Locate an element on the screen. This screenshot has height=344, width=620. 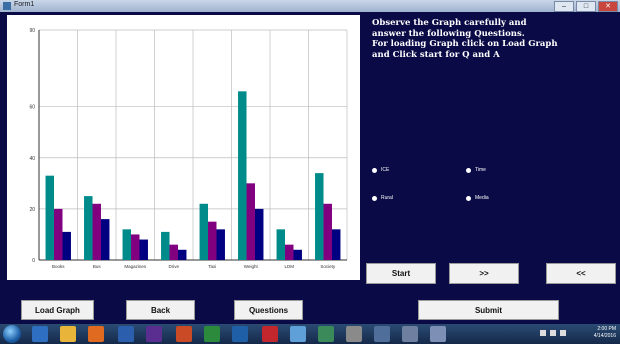
y-tick-label: 20 is located at coordinates (32, 210).